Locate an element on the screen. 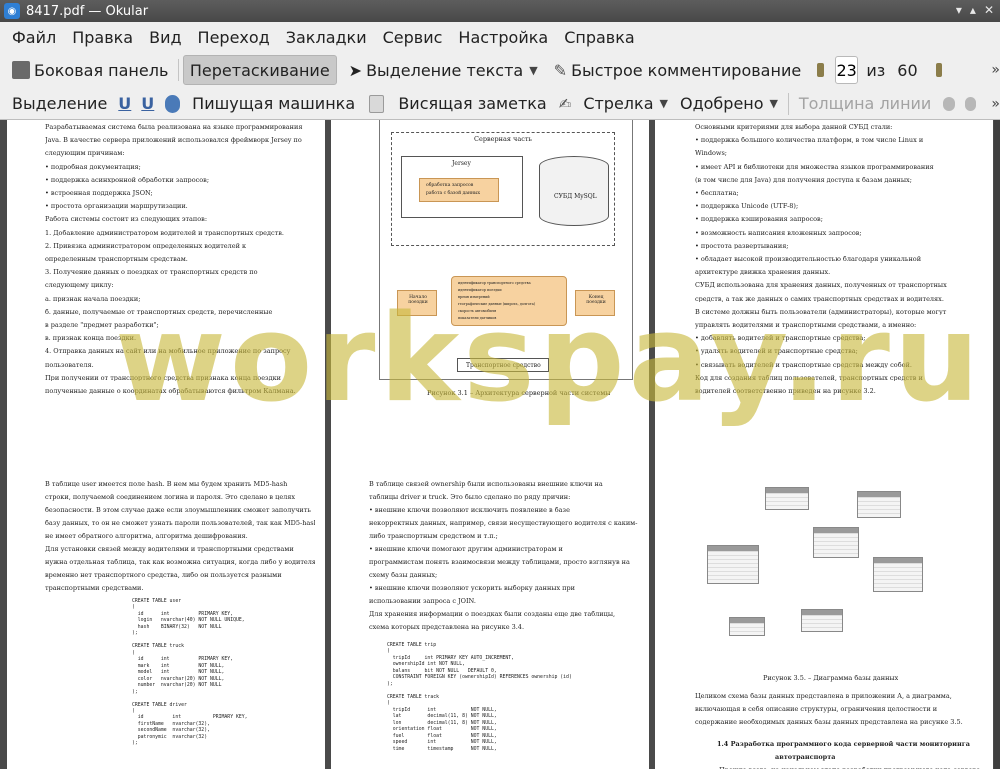 This screenshot has width=1000, height=769. end-trip-label: Конец поездки is located at coordinates (596, 300).